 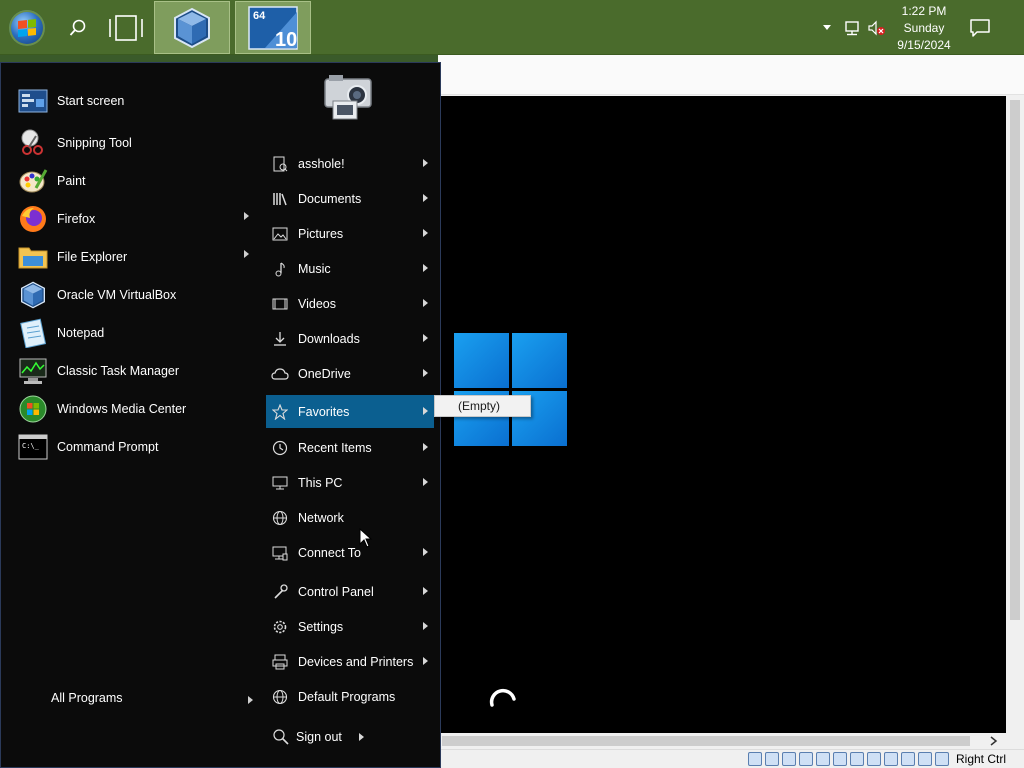 What do you see at coordinates (154, 701) in the screenshot?
I see `all-programs-button: All Programs` at bounding box center [154, 701].